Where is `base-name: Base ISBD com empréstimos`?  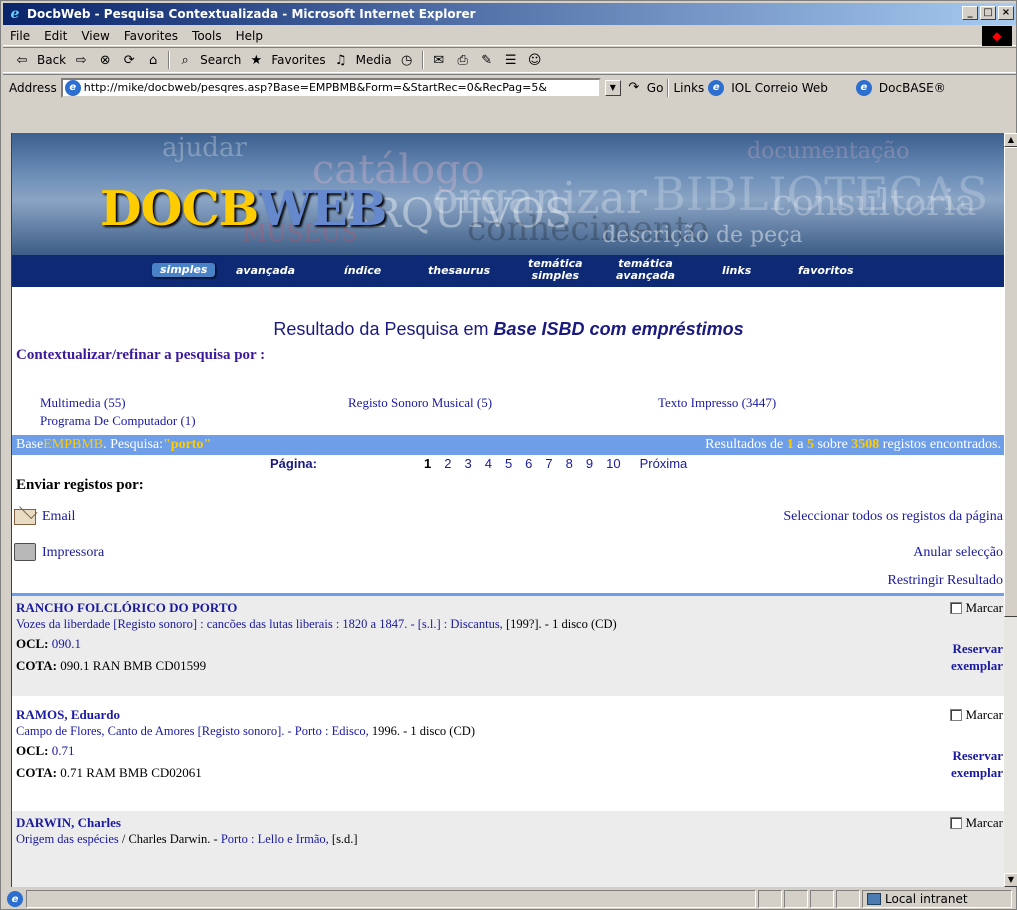
base-name: Base ISBD com empréstimos is located at coordinates (618, 329).